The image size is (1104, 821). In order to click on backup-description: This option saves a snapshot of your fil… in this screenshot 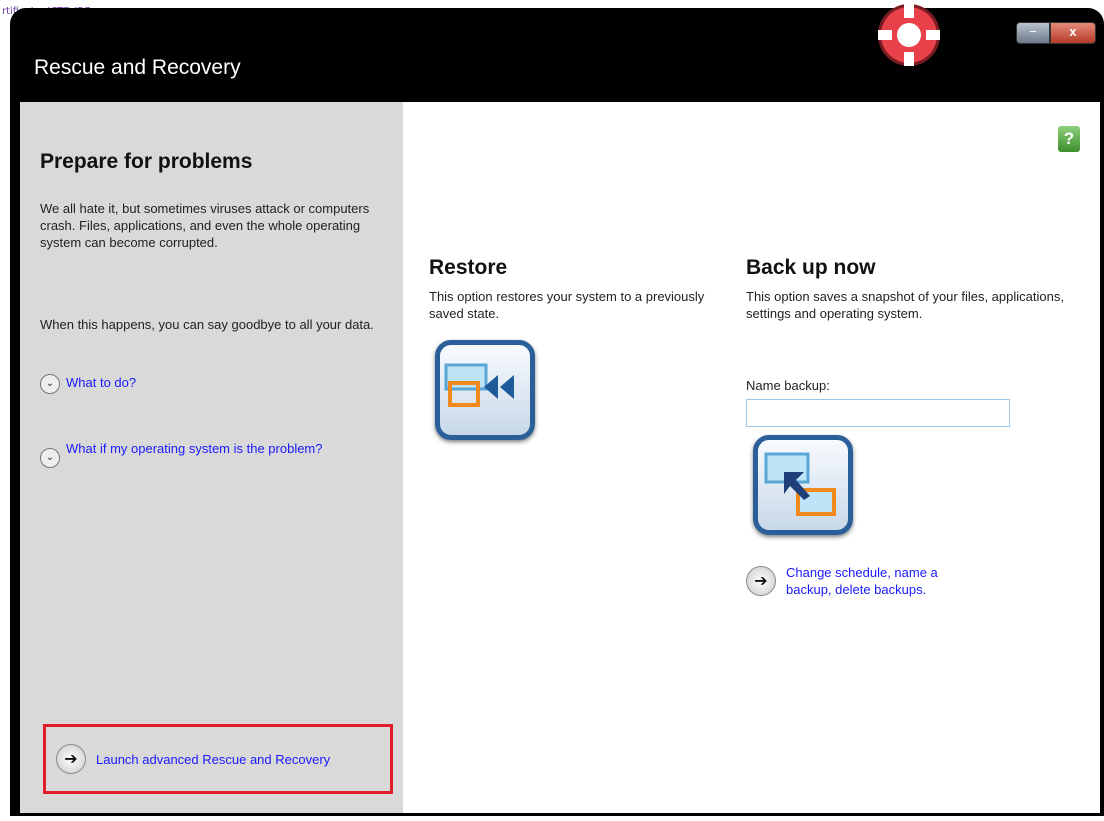, I will do `click(905, 305)`.